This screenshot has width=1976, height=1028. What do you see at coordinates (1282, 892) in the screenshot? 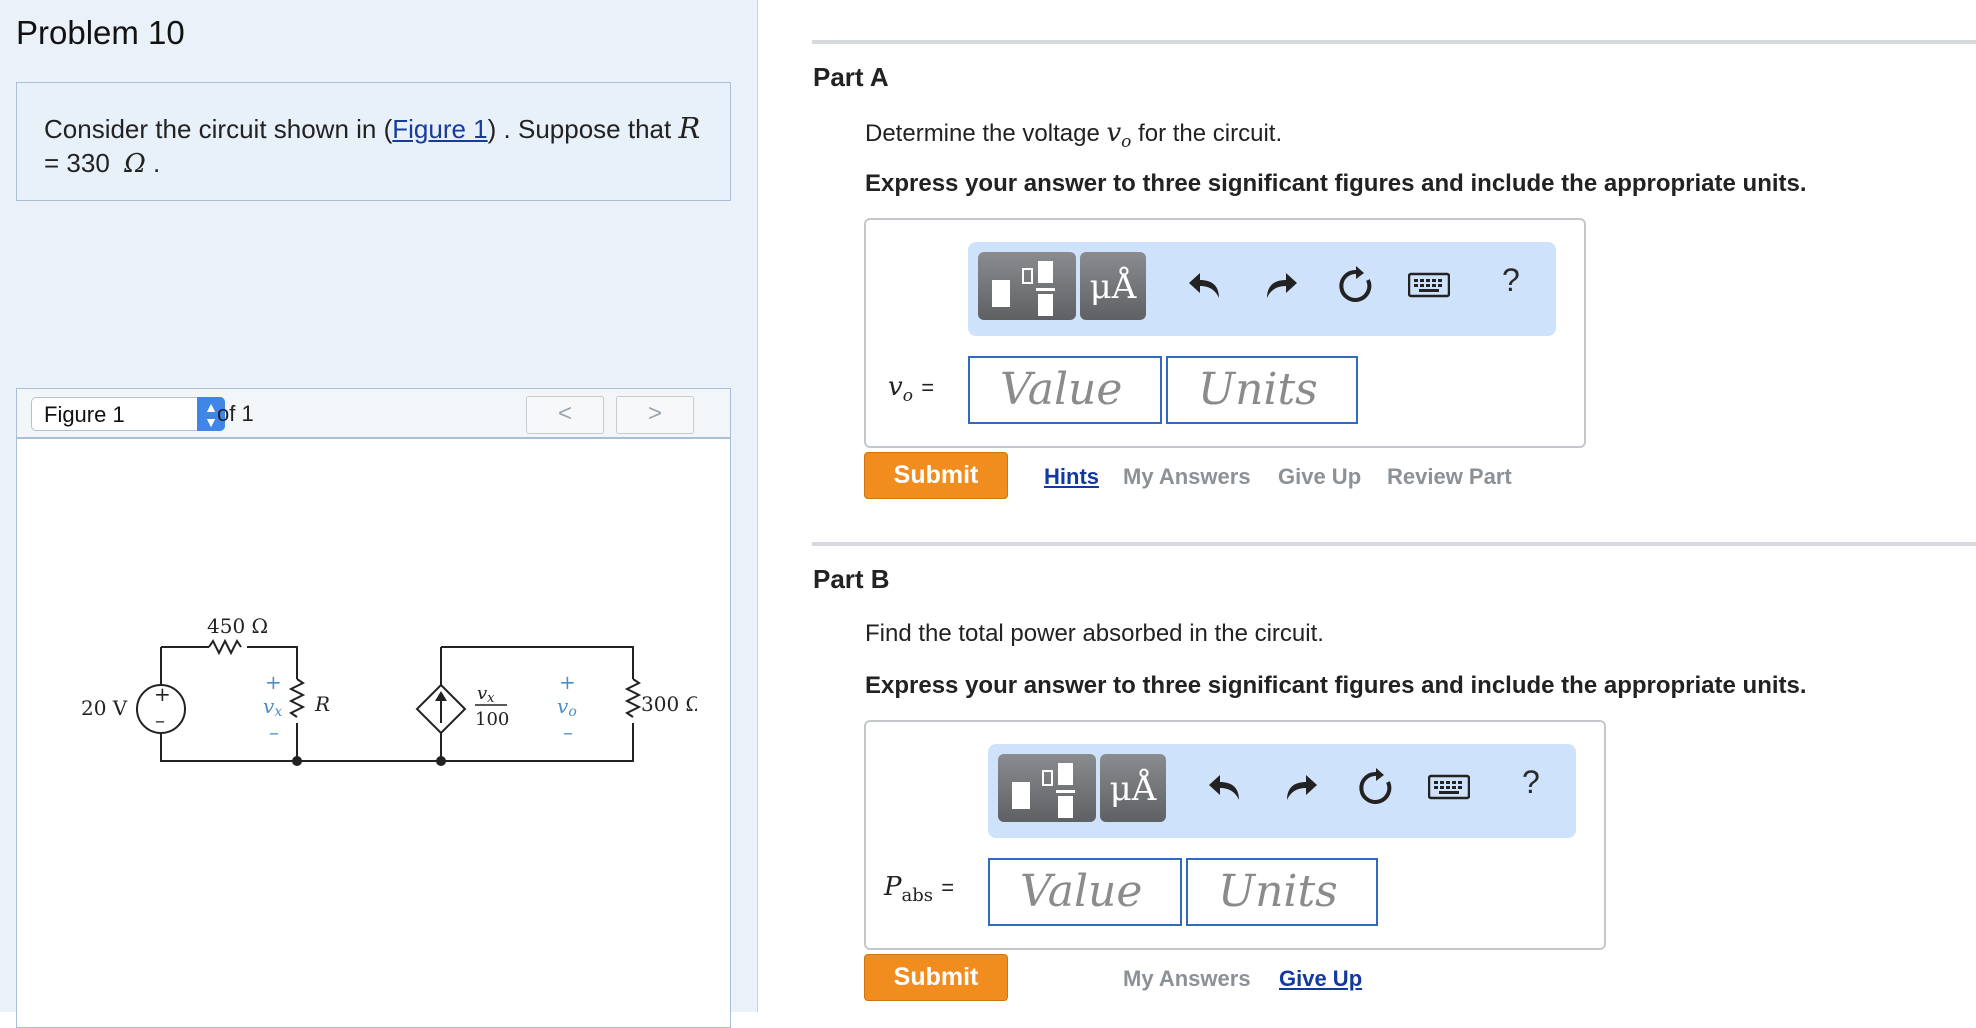
I see `part-b-units-input: Units` at bounding box center [1282, 892].